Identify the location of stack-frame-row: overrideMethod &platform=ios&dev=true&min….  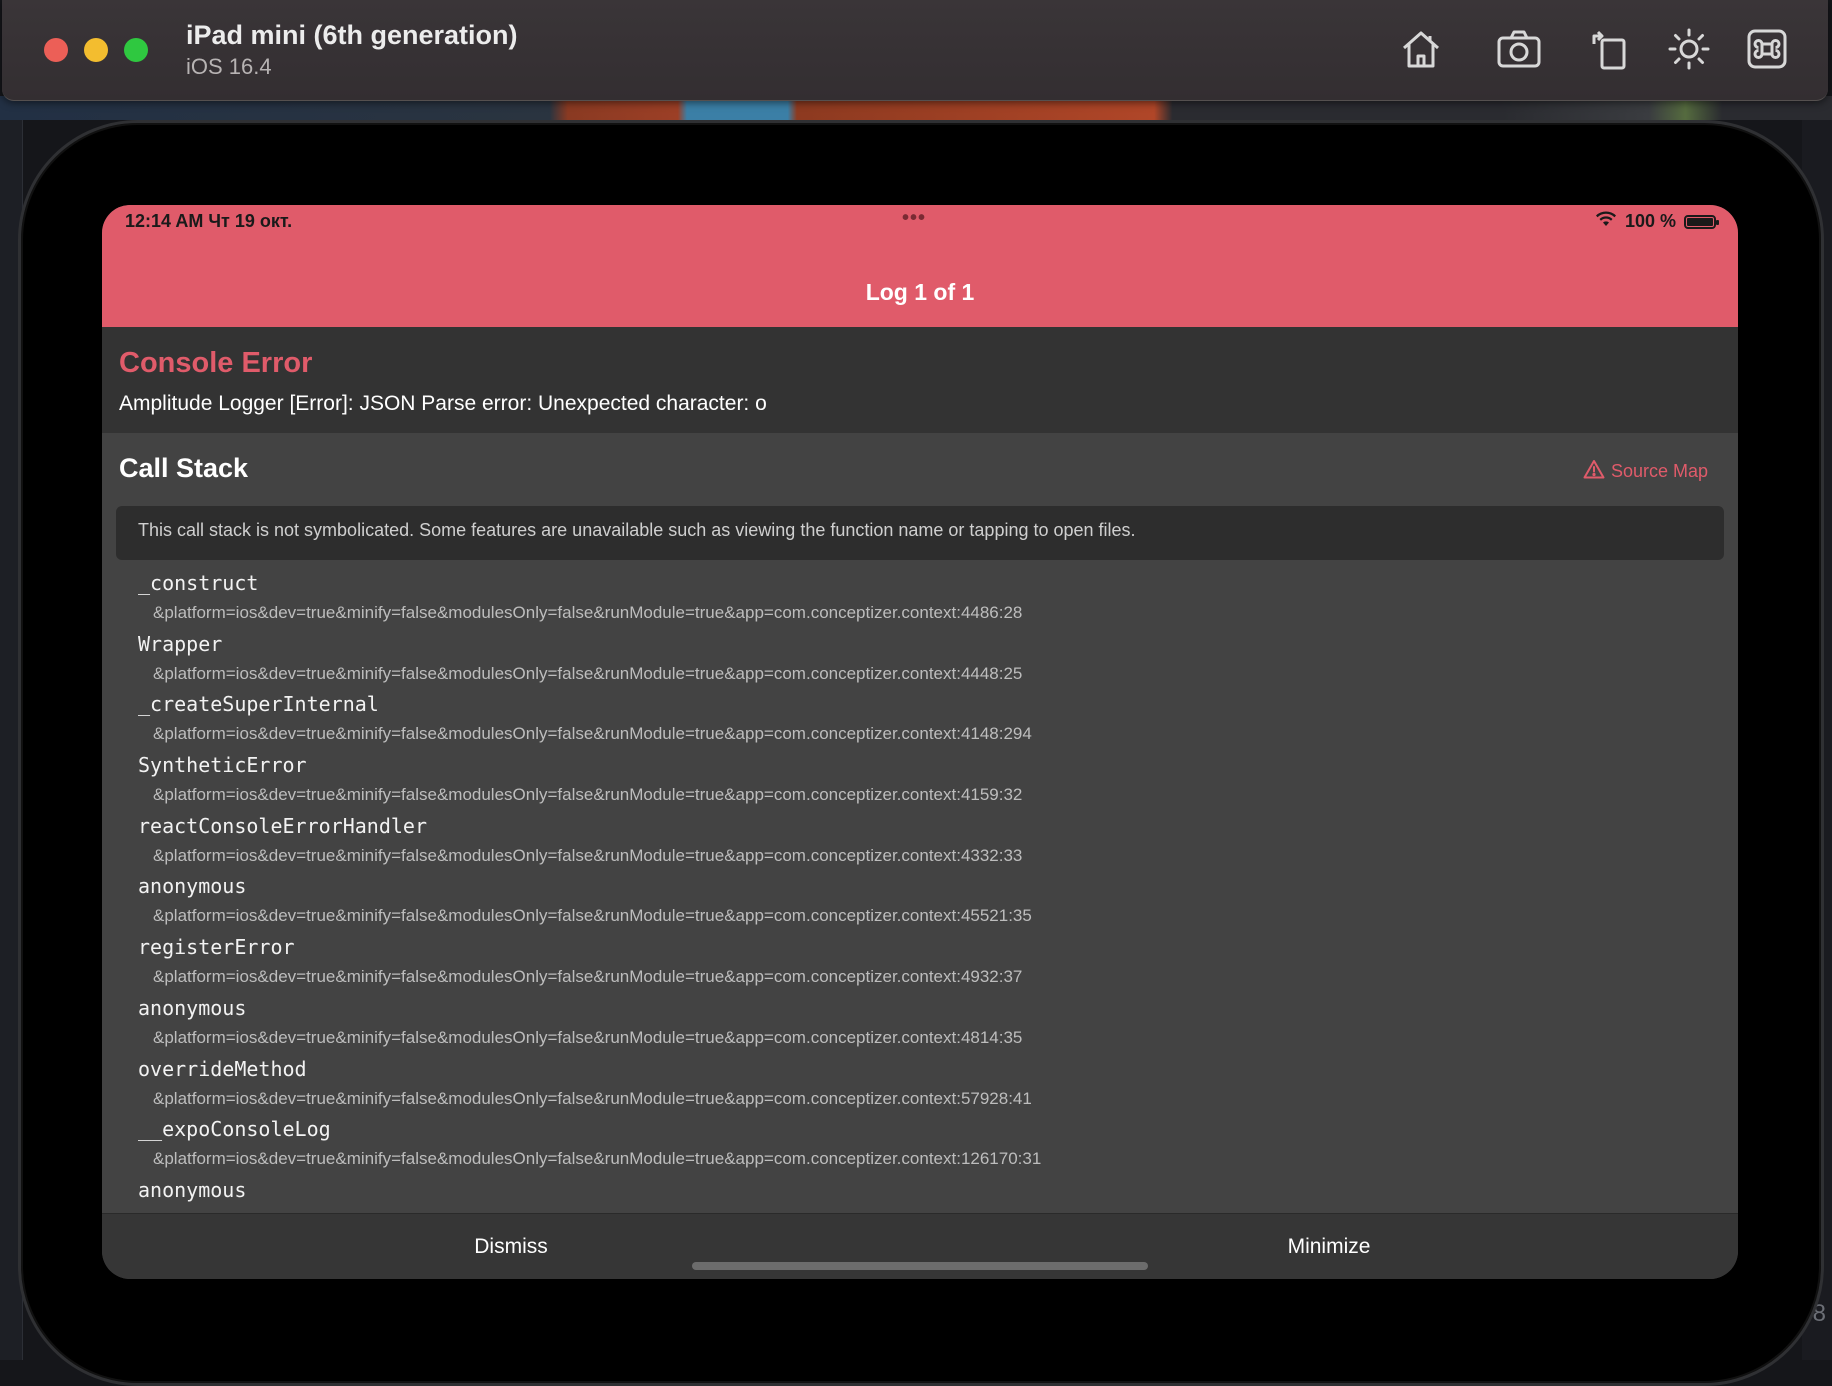
(928, 1081).